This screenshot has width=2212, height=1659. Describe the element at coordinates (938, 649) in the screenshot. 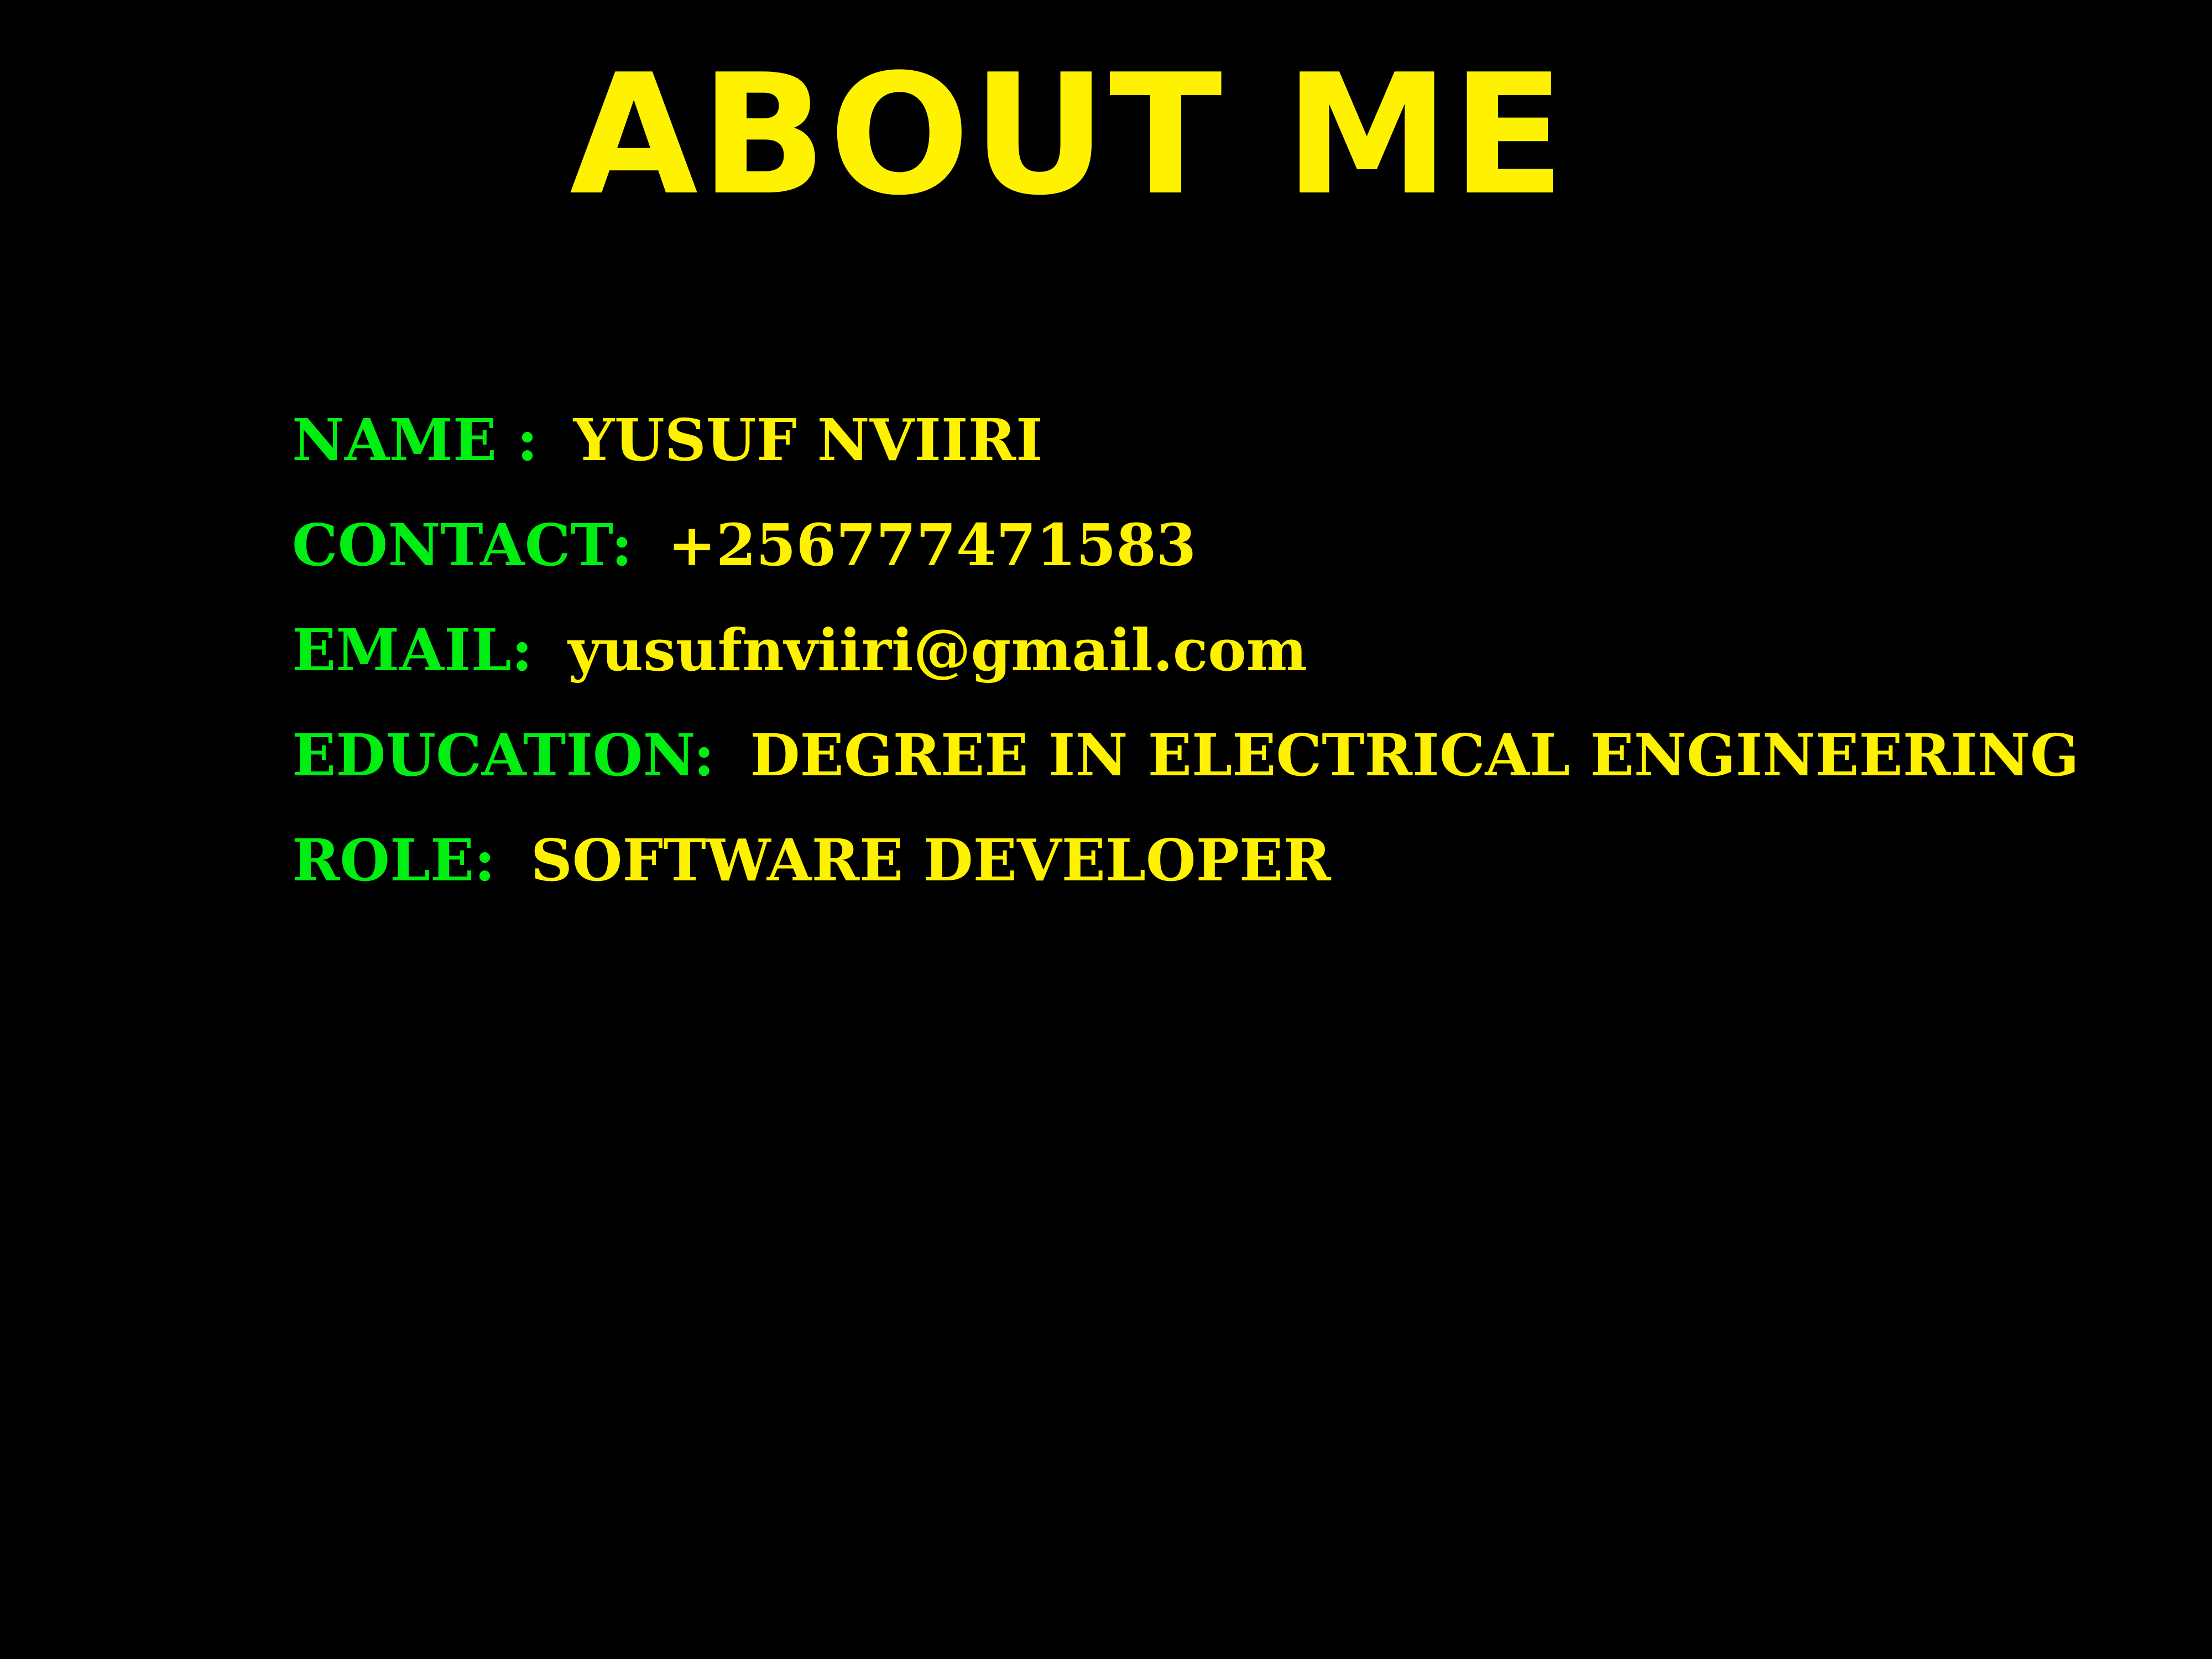

I see `email-value: yusufnviiri@gmail.com` at that location.